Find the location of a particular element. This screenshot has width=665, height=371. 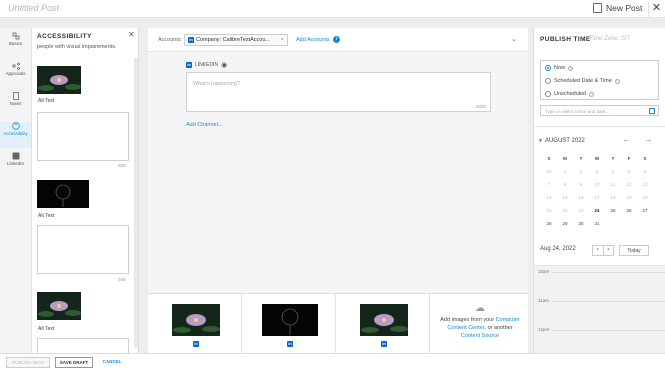

calendar-day: 26 is located at coordinates (629, 210).